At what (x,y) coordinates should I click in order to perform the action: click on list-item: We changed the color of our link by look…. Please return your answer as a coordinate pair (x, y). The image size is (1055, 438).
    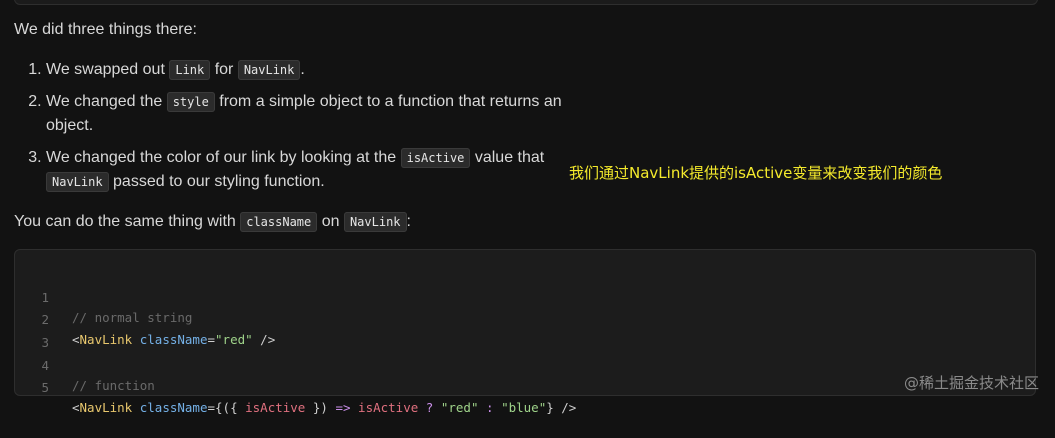
    Looking at the image, I should click on (306, 170).